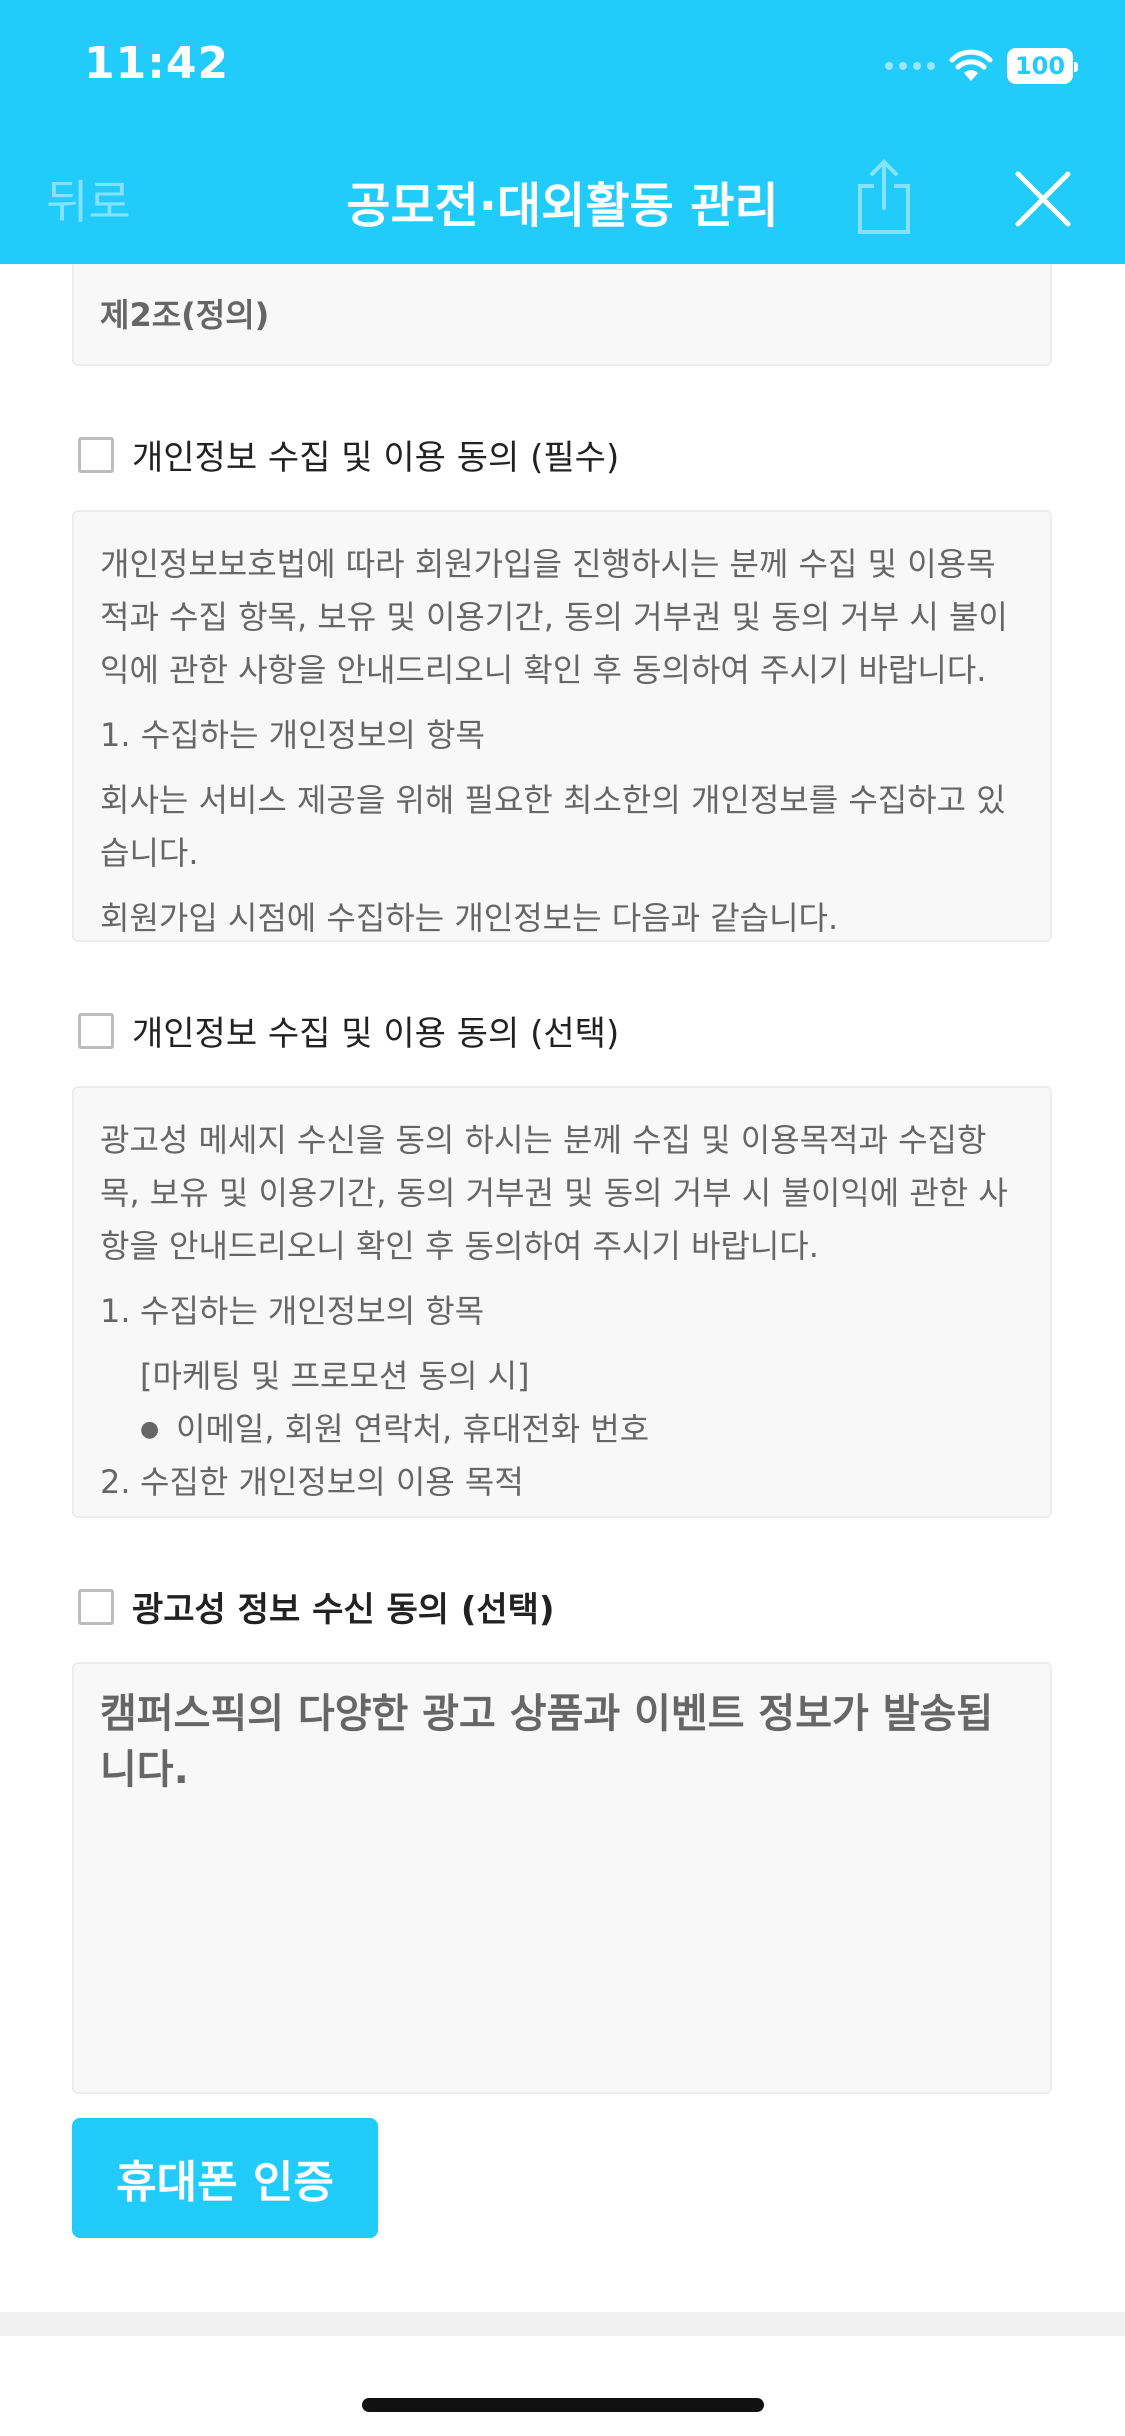 This screenshot has width=1125, height=2436. Describe the element at coordinates (225, 2178) in the screenshot. I see `phone-verify-button: 휴대폰 인증` at that location.